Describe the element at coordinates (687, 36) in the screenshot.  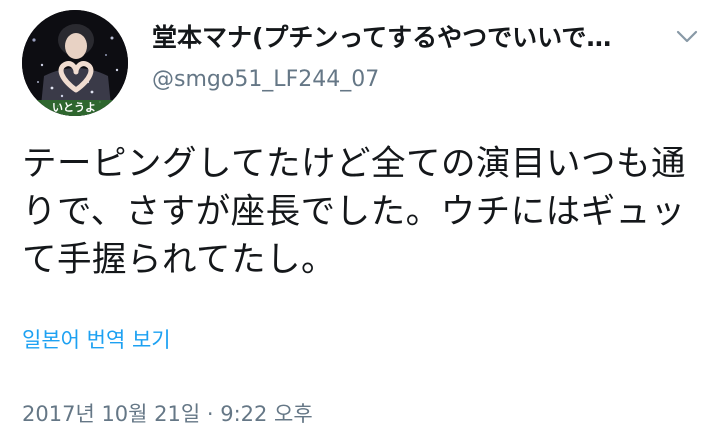
I see `chevron-down-icon` at that location.